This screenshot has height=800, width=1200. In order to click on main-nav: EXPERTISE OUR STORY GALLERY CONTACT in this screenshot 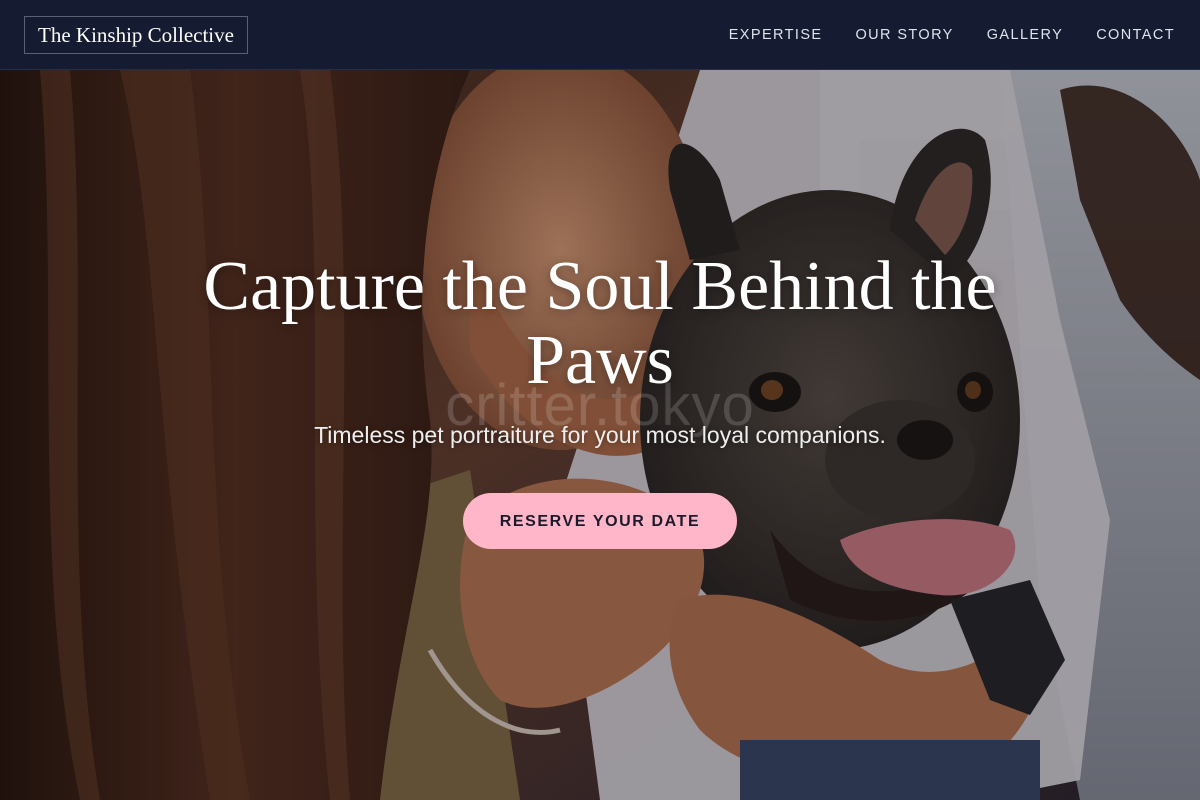, I will do `click(935, 35)`.